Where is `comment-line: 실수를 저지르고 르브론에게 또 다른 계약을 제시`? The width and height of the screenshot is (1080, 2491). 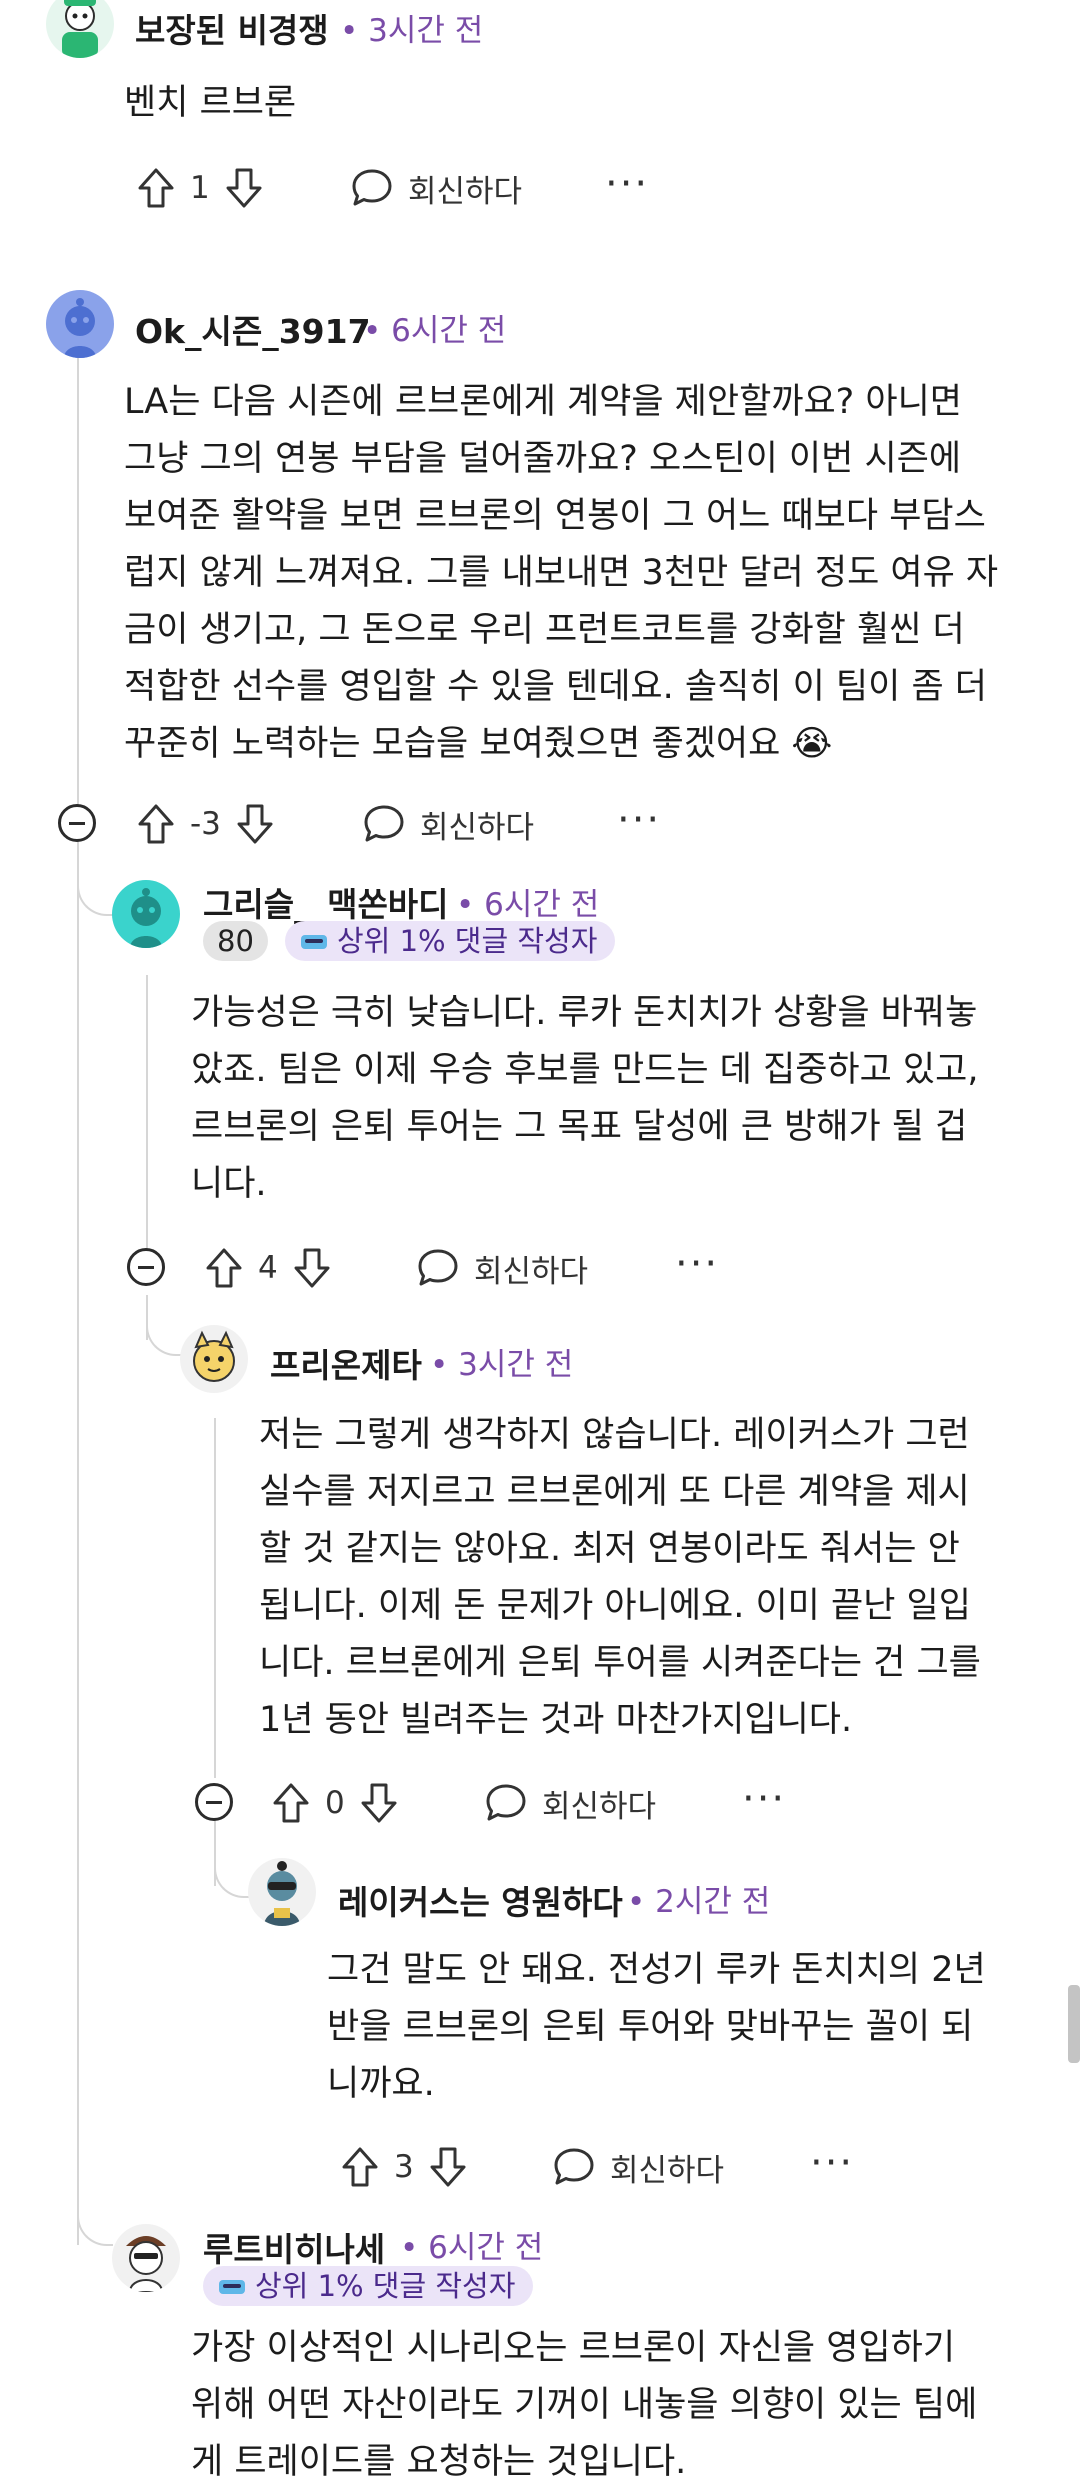
comment-line: 실수를 저지르고 르브론에게 또 다른 계약을 제시 is located at coordinates (614, 1492).